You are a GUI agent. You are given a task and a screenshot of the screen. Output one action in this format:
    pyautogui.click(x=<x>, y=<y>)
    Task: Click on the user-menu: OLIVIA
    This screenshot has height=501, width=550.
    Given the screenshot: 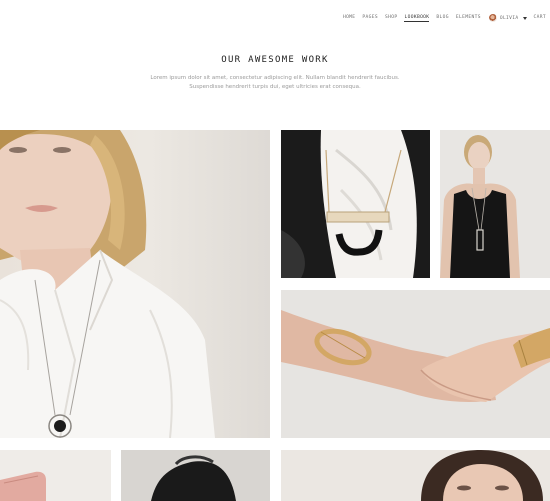 What is the action you would take?
    pyautogui.click(x=507, y=18)
    